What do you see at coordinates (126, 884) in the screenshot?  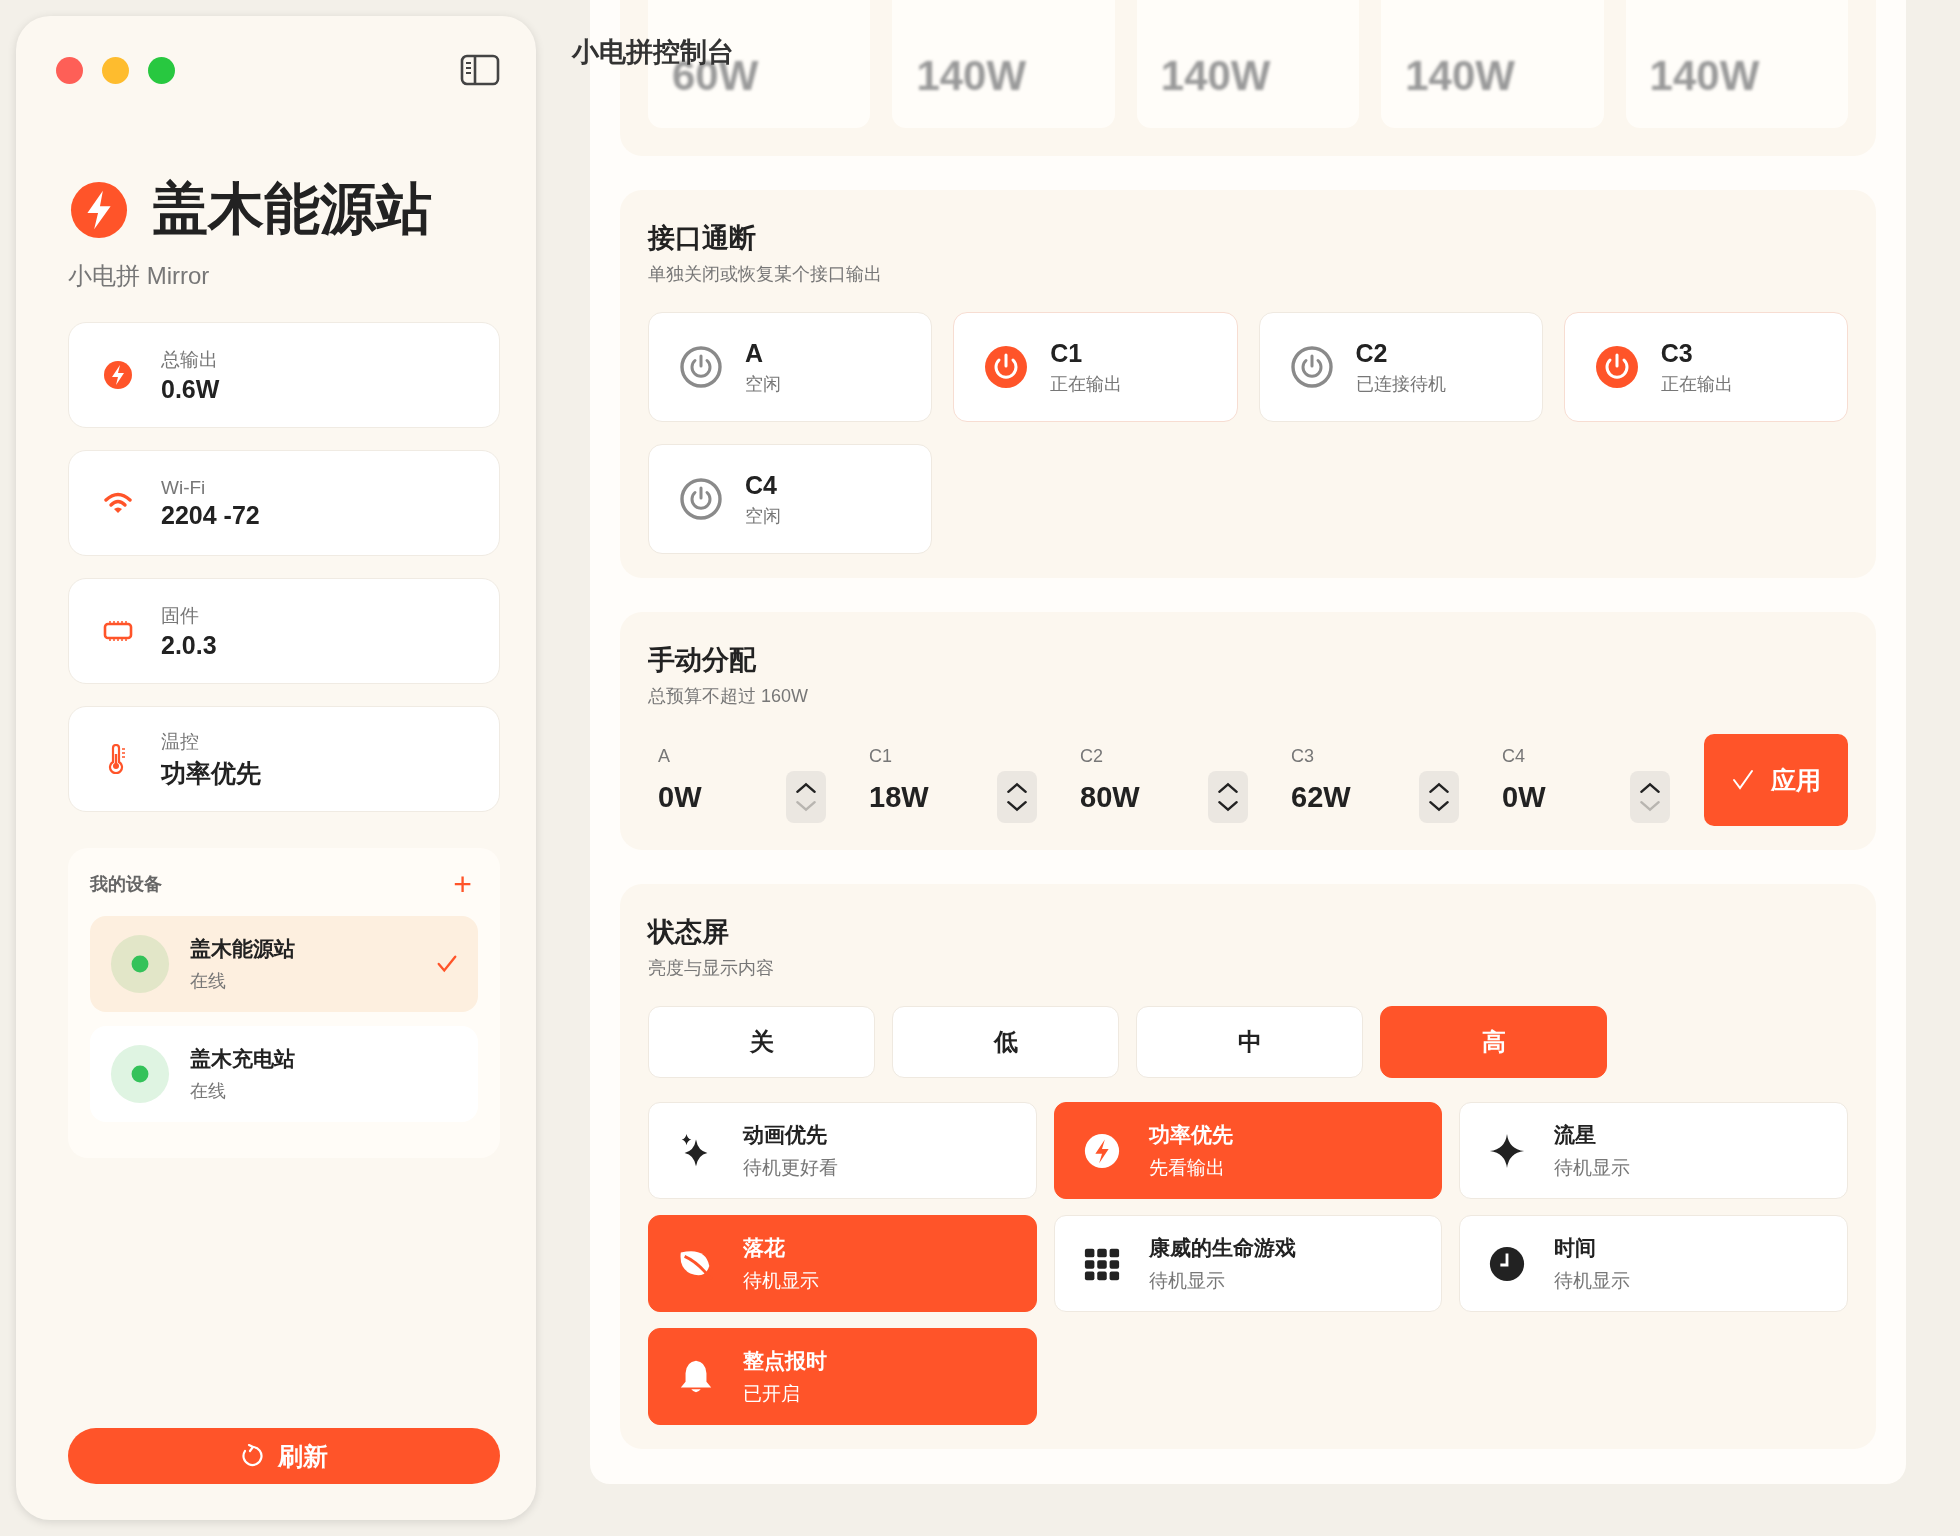 I see `section-heading: 我的设备` at bounding box center [126, 884].